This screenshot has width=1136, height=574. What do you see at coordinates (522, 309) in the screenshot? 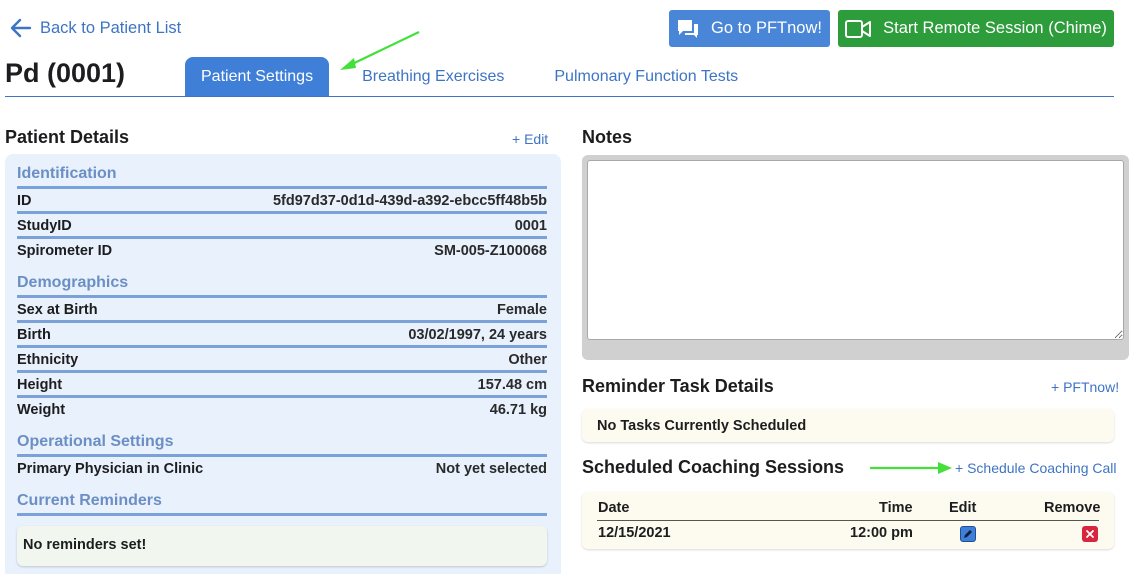
I see `detail-value: Female` at bounding box center [522, 309].